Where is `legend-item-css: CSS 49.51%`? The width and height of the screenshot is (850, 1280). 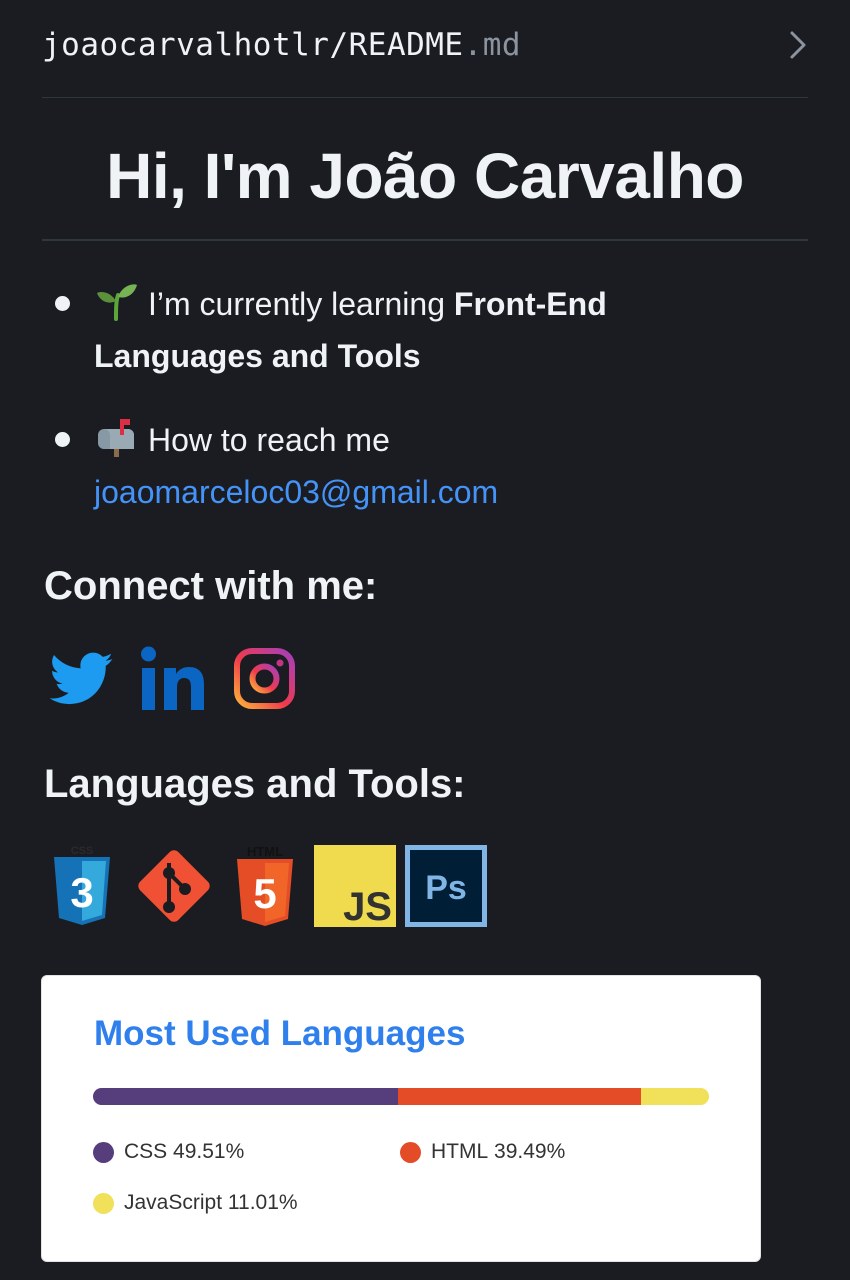 legend-item-css: CSS 49.51% is located at coordinates (168, 1152).